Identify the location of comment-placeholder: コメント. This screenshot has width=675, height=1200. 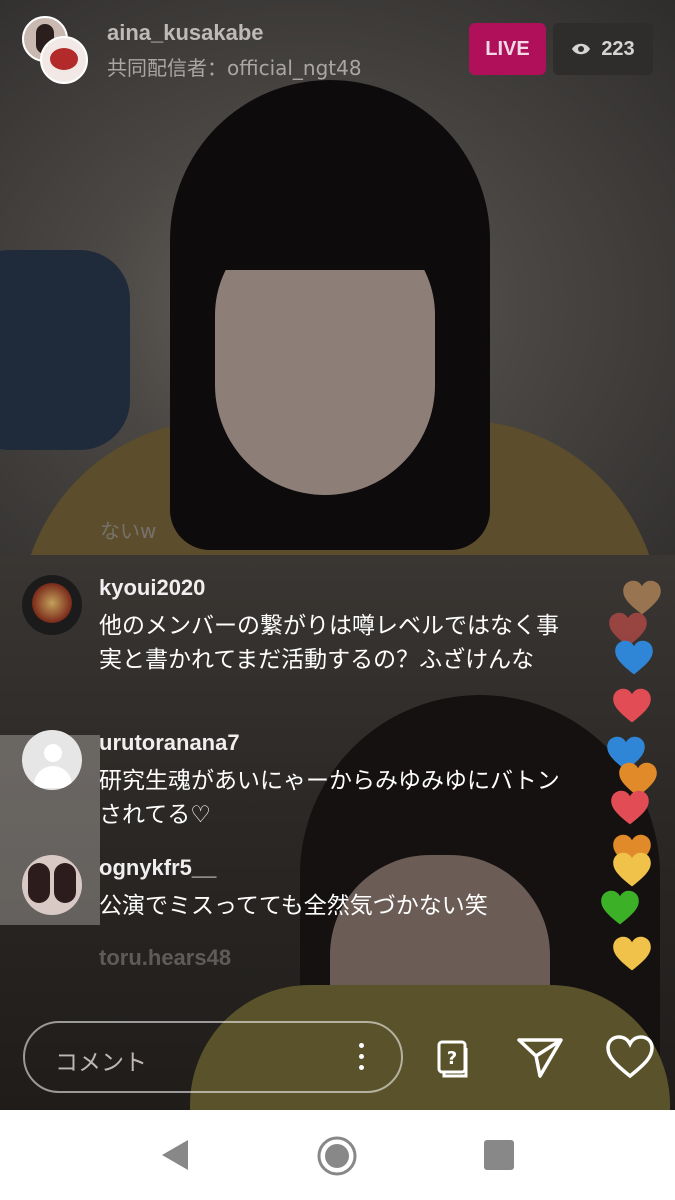
(101, 1063).